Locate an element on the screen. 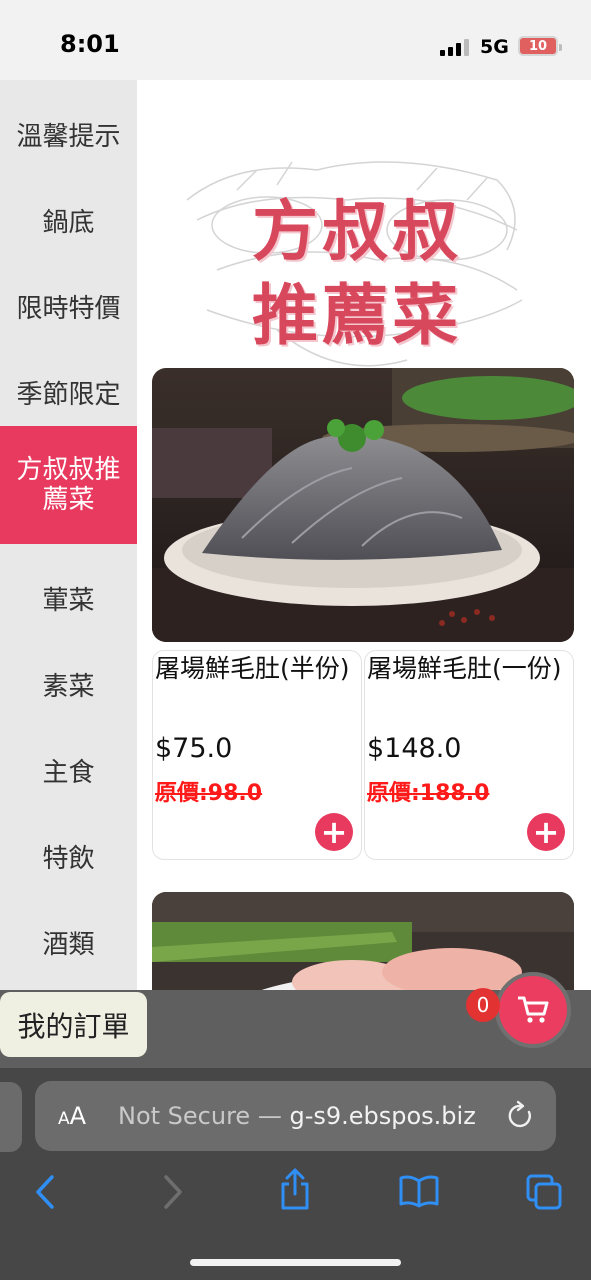 Image resolution: width=591 pixels, height=1280 pixels. product-name: 屠場鮮毛肚(半份) is located at coordinates (252, 668).